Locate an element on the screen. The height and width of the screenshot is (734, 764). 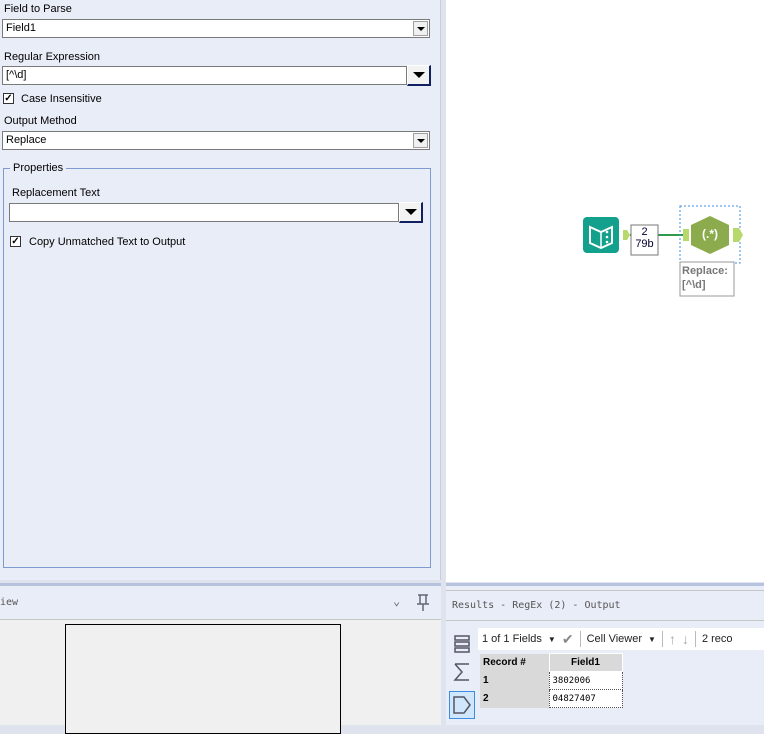
chevron-down-icon: ⌄ is located at coordinates (396, 601).